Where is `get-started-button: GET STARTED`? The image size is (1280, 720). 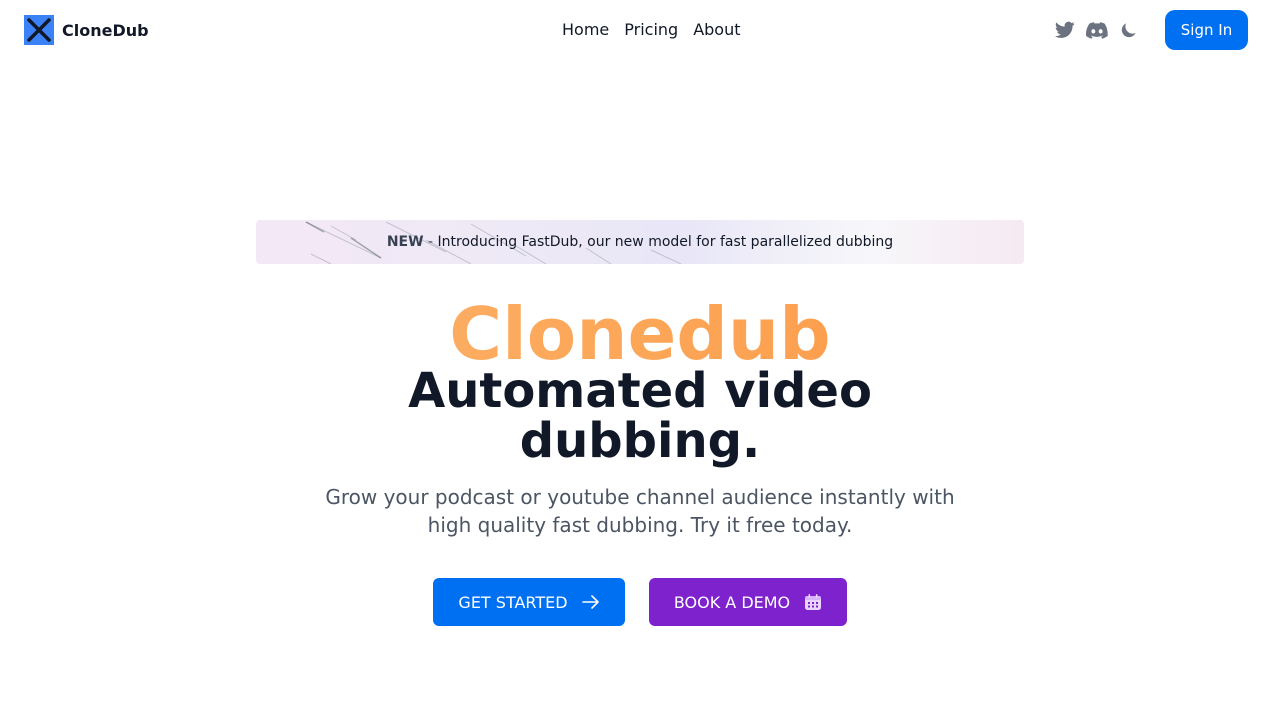 get-started-button: GET STARTED is located at coordinates (529, 602).